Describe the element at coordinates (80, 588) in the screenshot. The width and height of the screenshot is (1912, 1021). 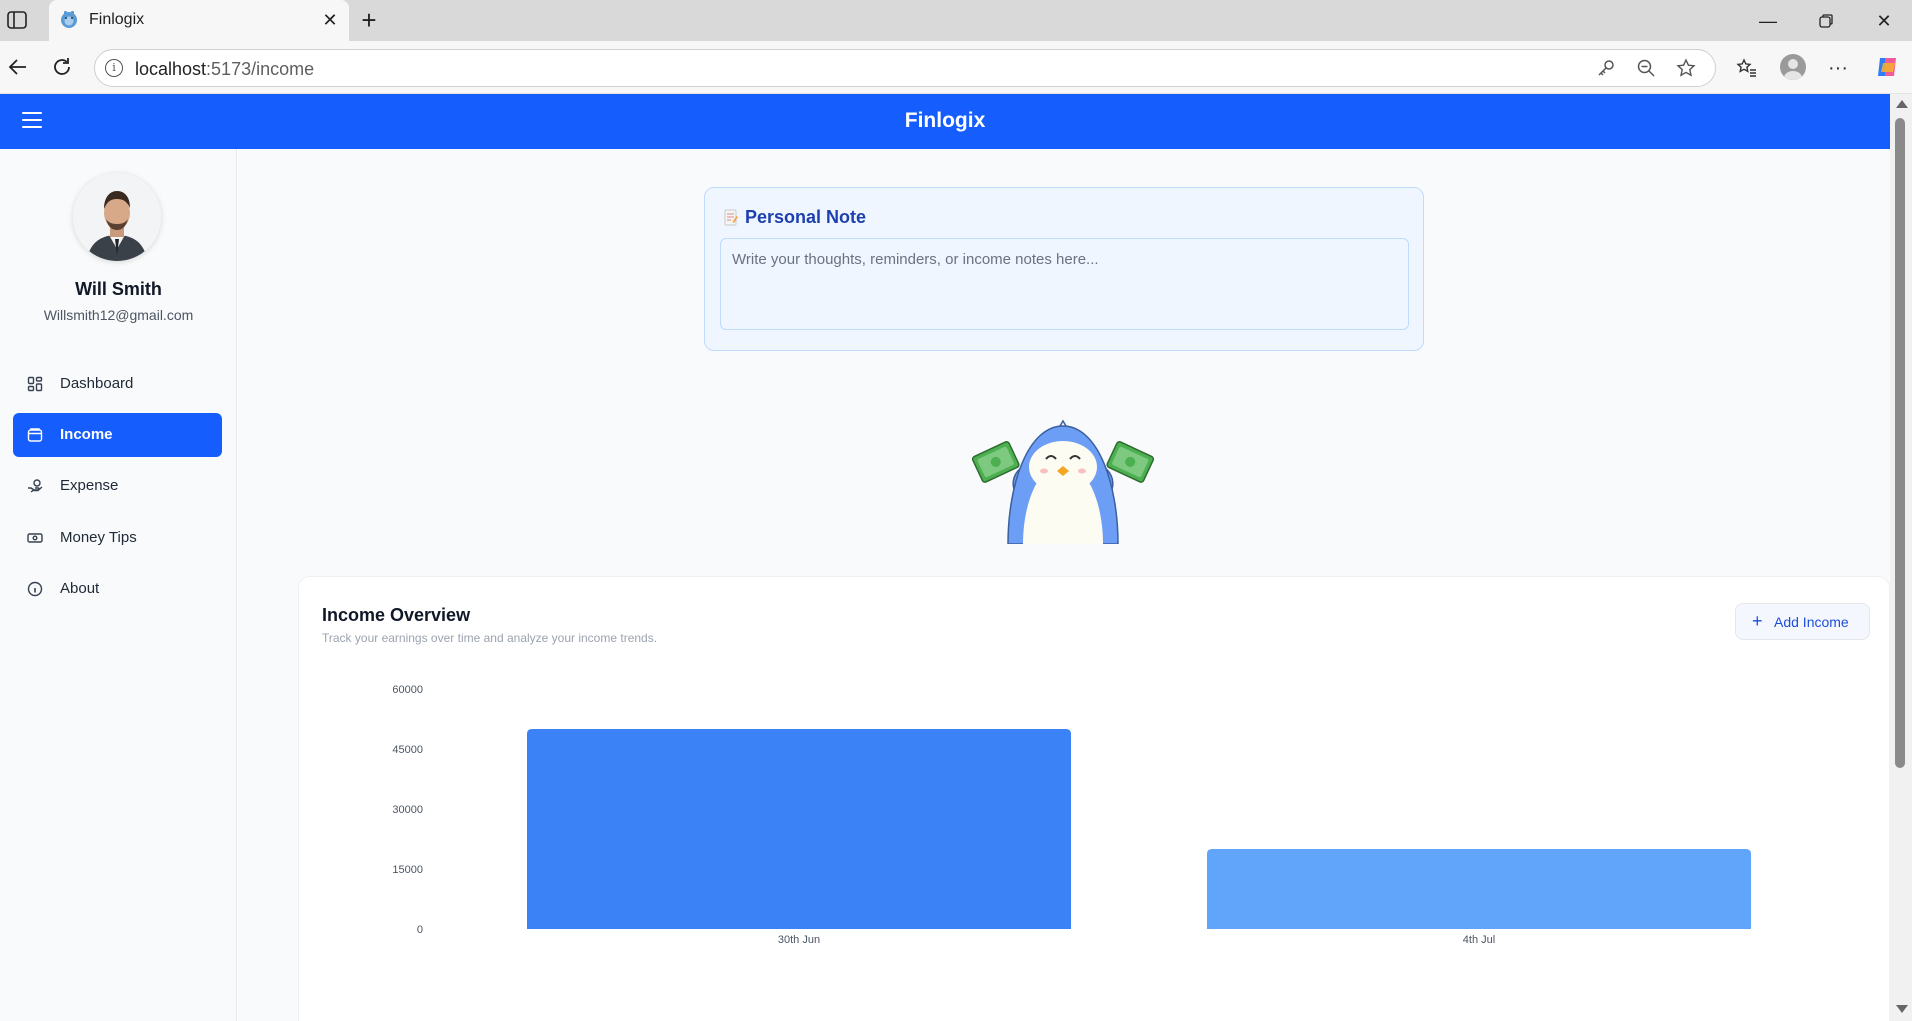
I see `sidebar-item-label: About` at that location.